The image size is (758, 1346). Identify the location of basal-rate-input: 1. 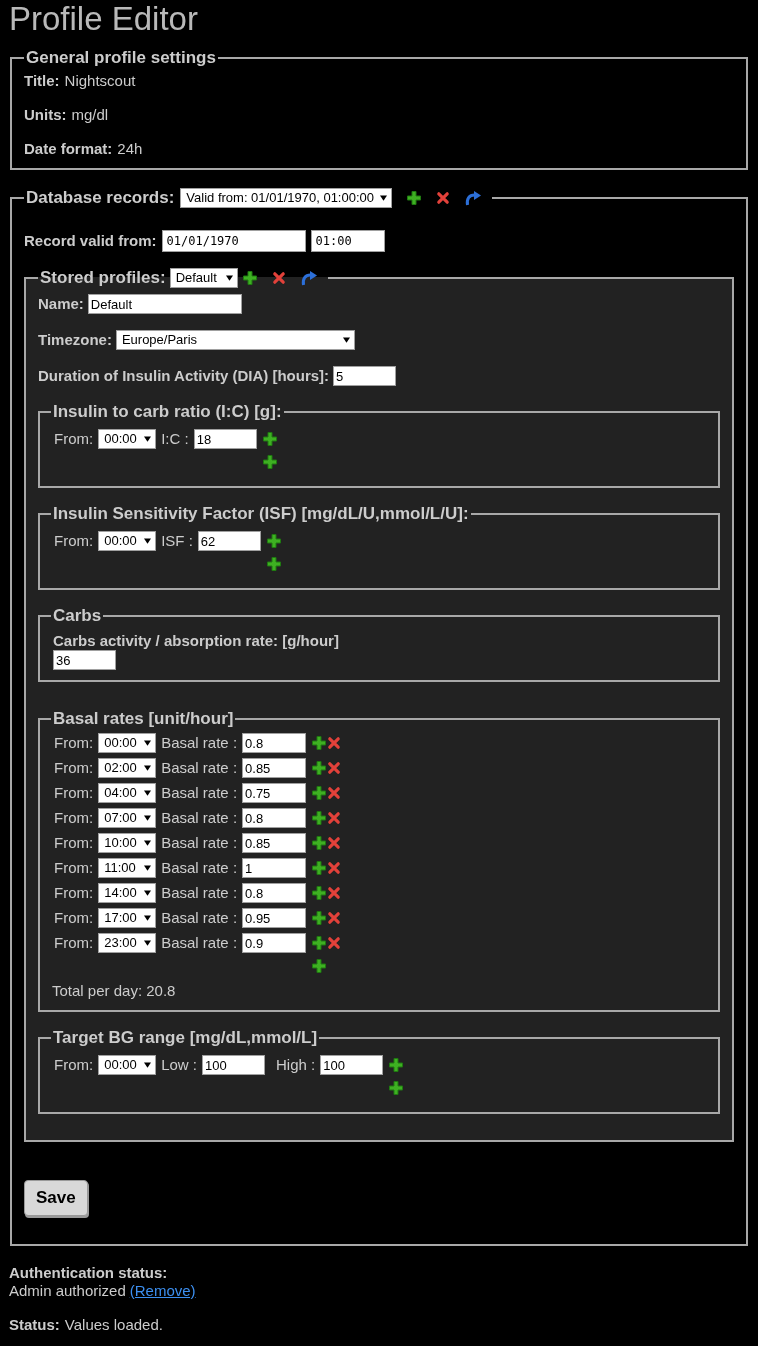
(274, 868).